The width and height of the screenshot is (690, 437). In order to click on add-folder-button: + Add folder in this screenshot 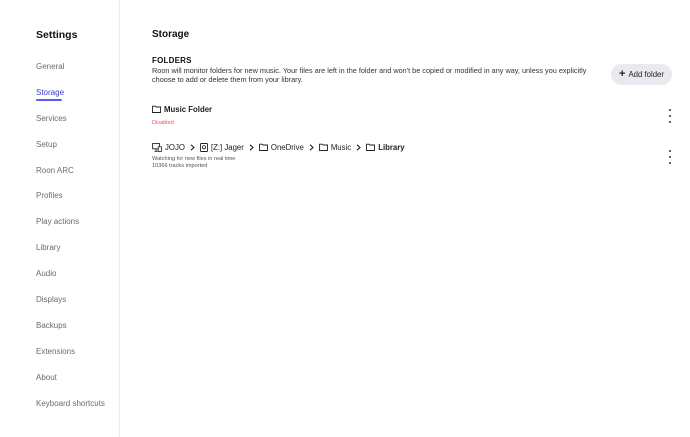, I will do `click(641, 74)`.